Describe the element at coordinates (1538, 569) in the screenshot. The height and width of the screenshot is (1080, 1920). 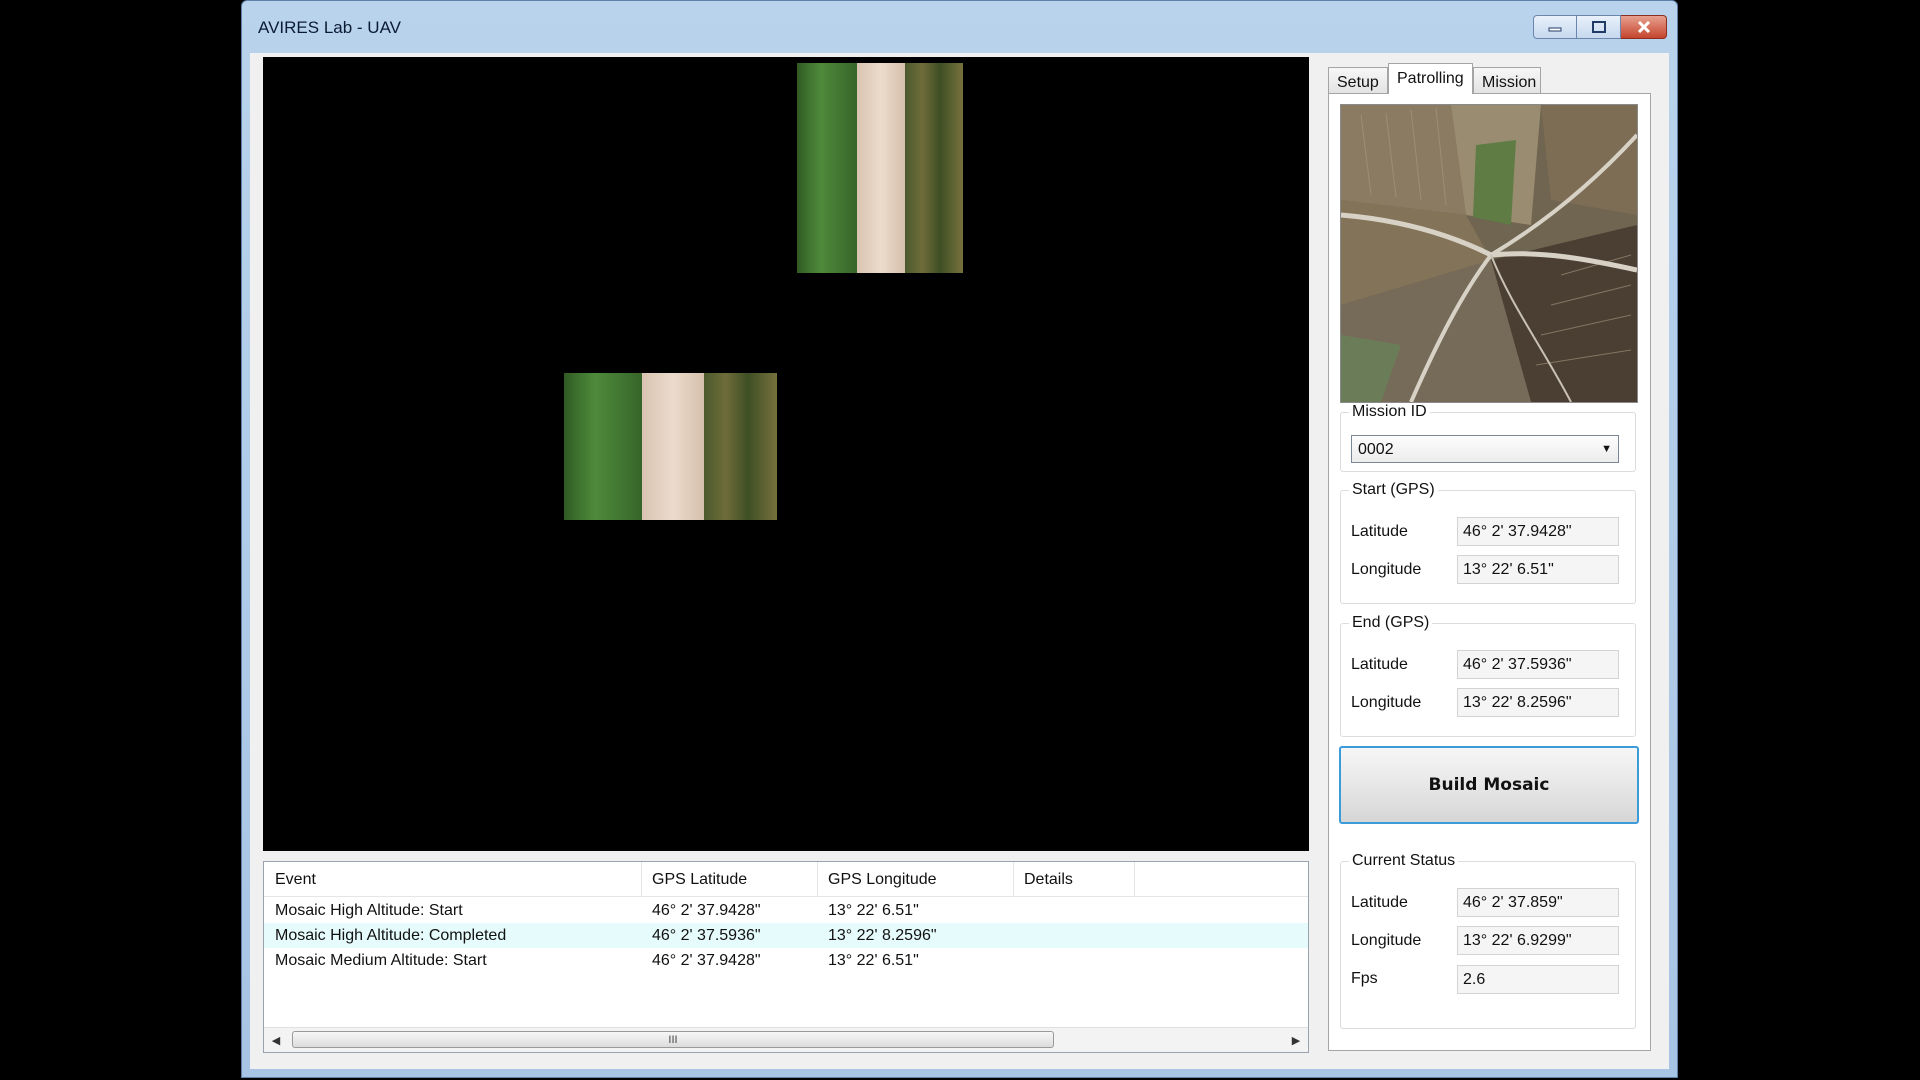
I see `start-longitude-field: 13° 22' 6.51"` at that location.